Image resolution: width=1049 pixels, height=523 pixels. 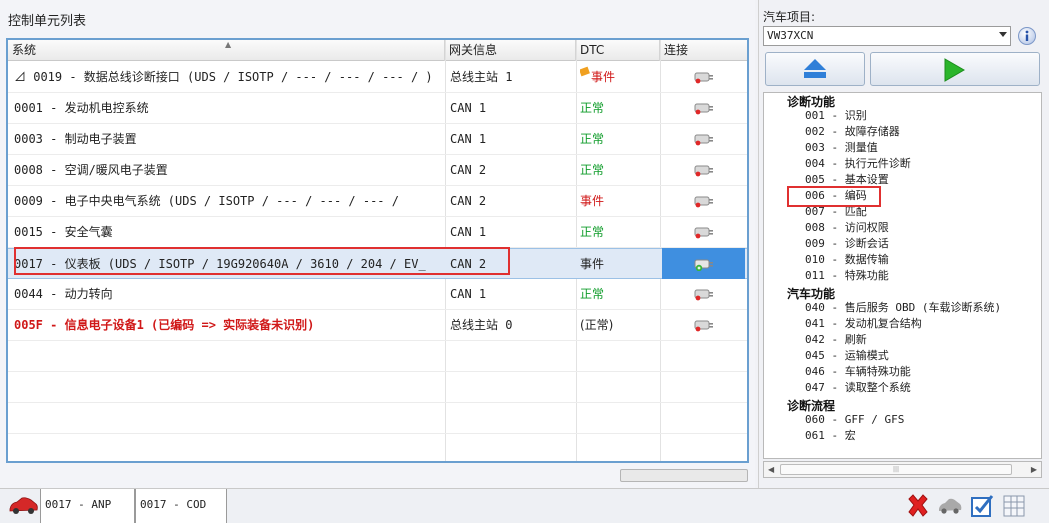 What do you see at coordinates (858, 388) in the screenshot?
I see `function-item: 047 - 读取整个系统` at bounding box center [858, 388].